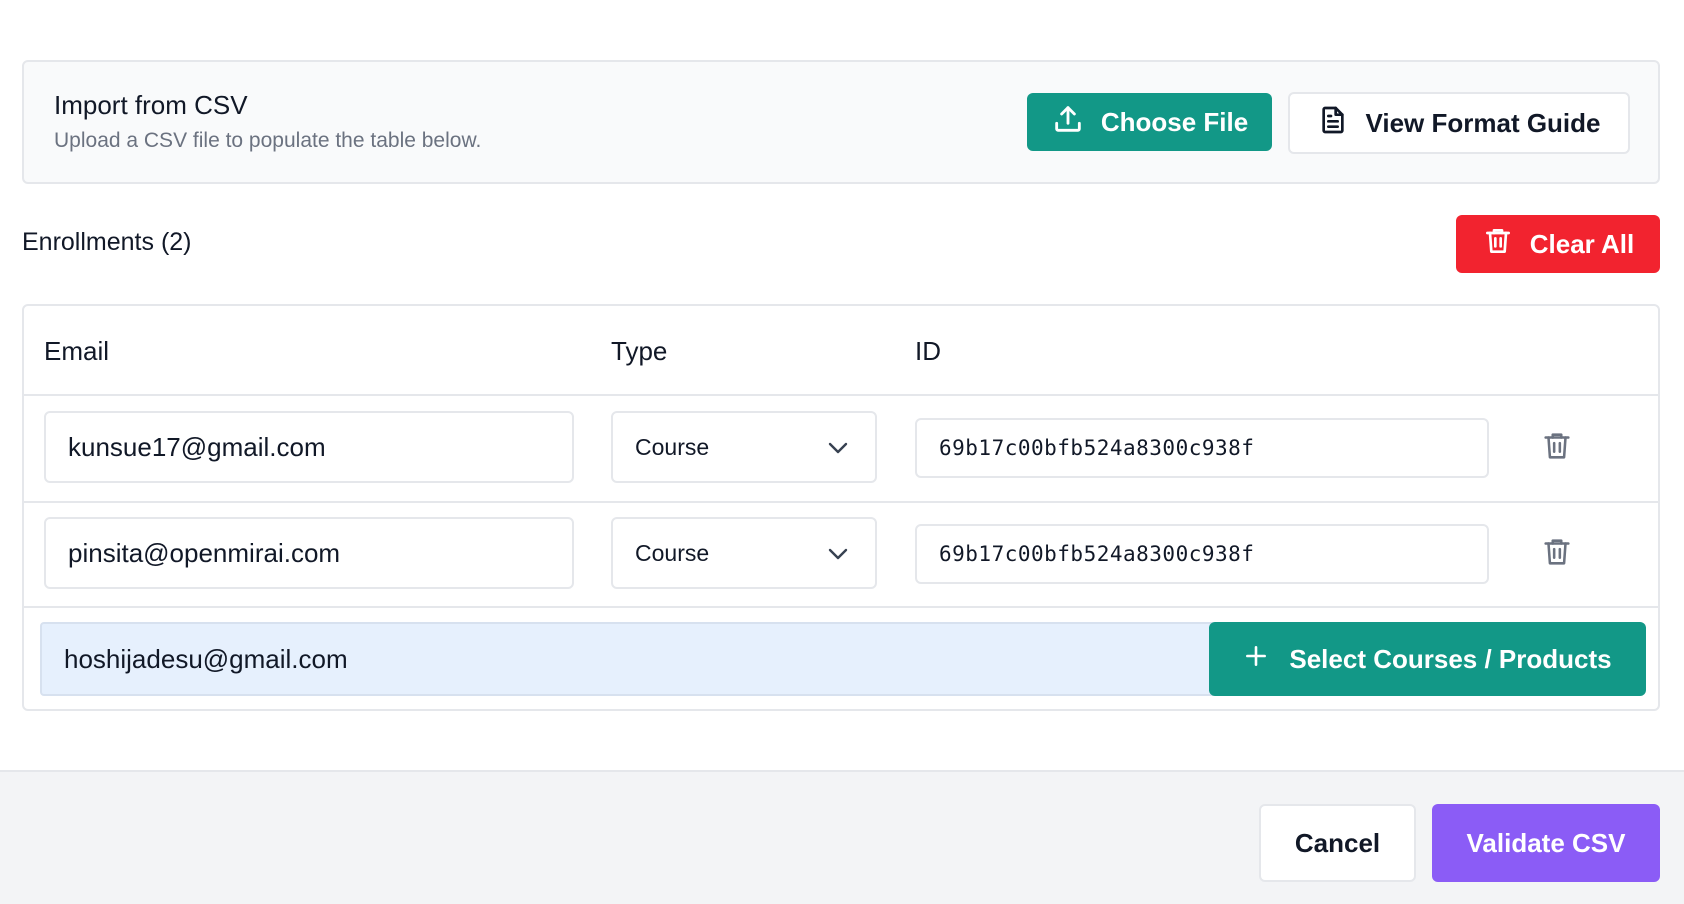 The image size is (1684, 904). Describe the element at coordinates (1582, 243) in the screenshot. I see `clear-all-label: Clear All` at that location.